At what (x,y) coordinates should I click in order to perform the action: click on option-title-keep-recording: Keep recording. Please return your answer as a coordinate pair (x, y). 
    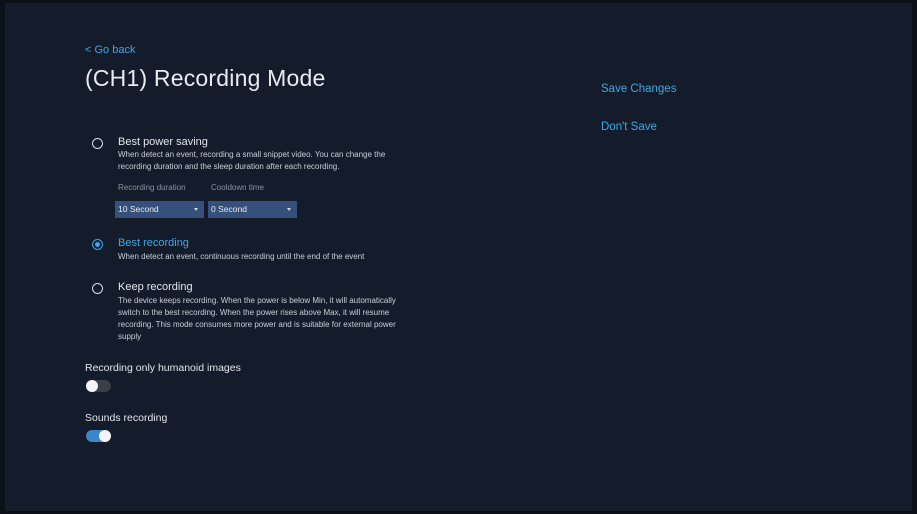
    Looking at the image, I should click on (155, 287).